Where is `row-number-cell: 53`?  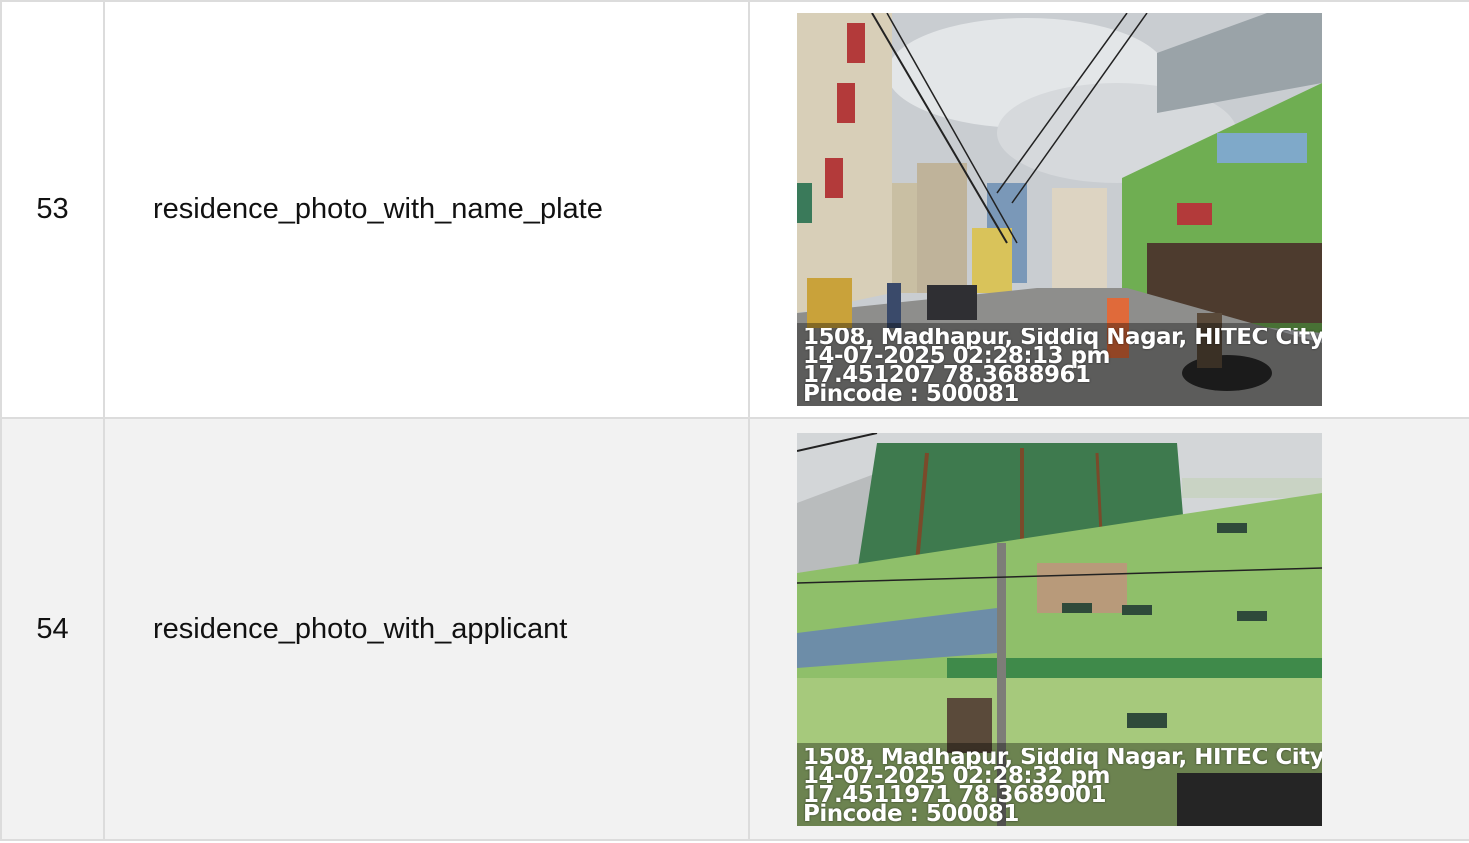
row-number-cell: 53 is located at coordinates (52, 209).